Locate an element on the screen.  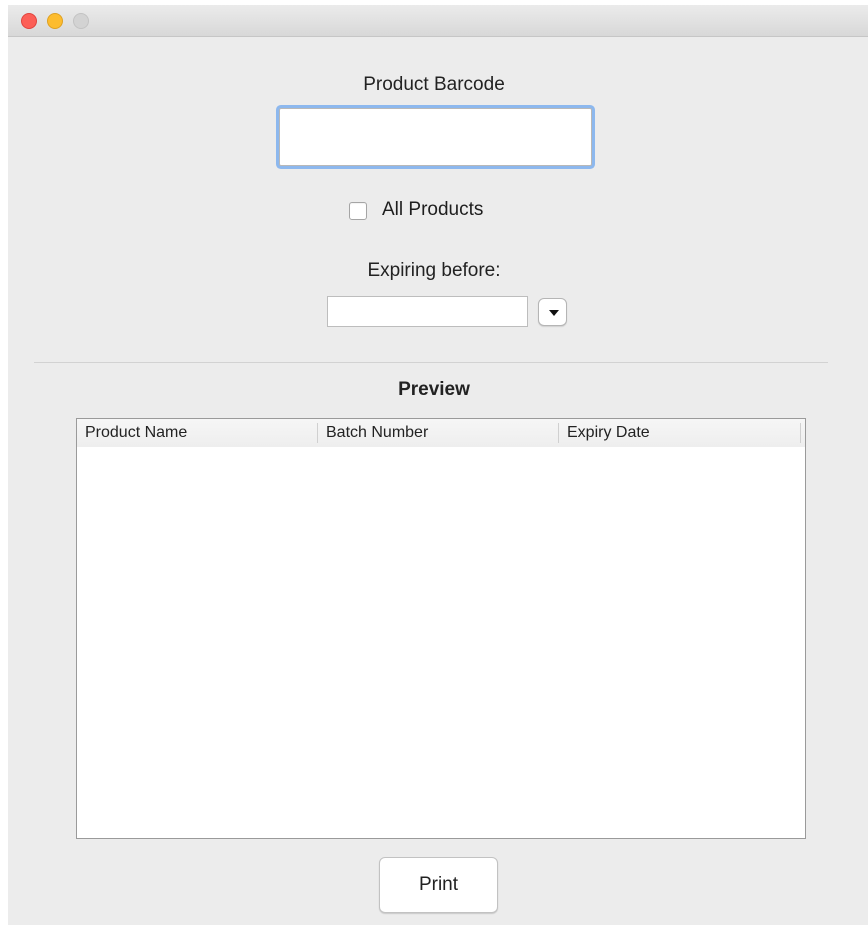
date-picker-button is located at coordinates (552, 312).